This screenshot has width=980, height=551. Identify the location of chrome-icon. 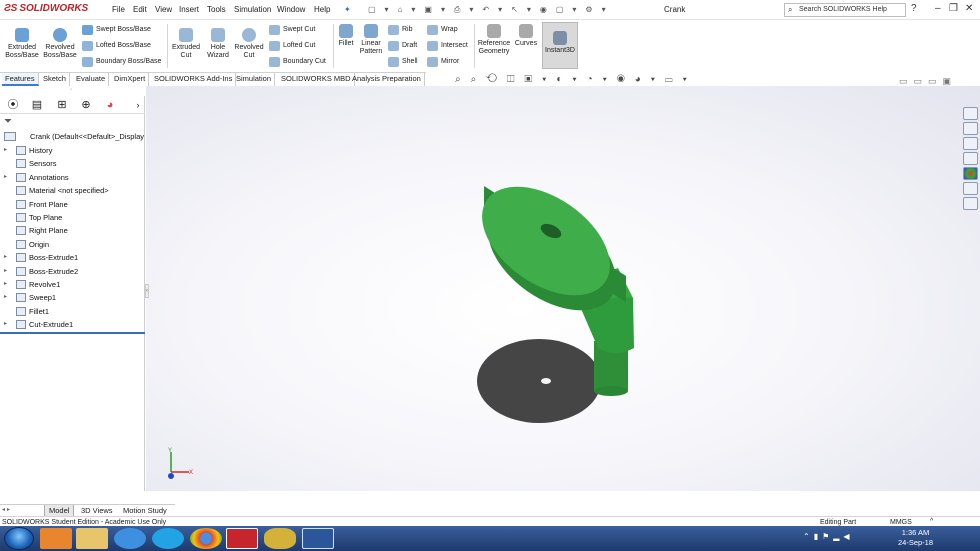
(206, 538).